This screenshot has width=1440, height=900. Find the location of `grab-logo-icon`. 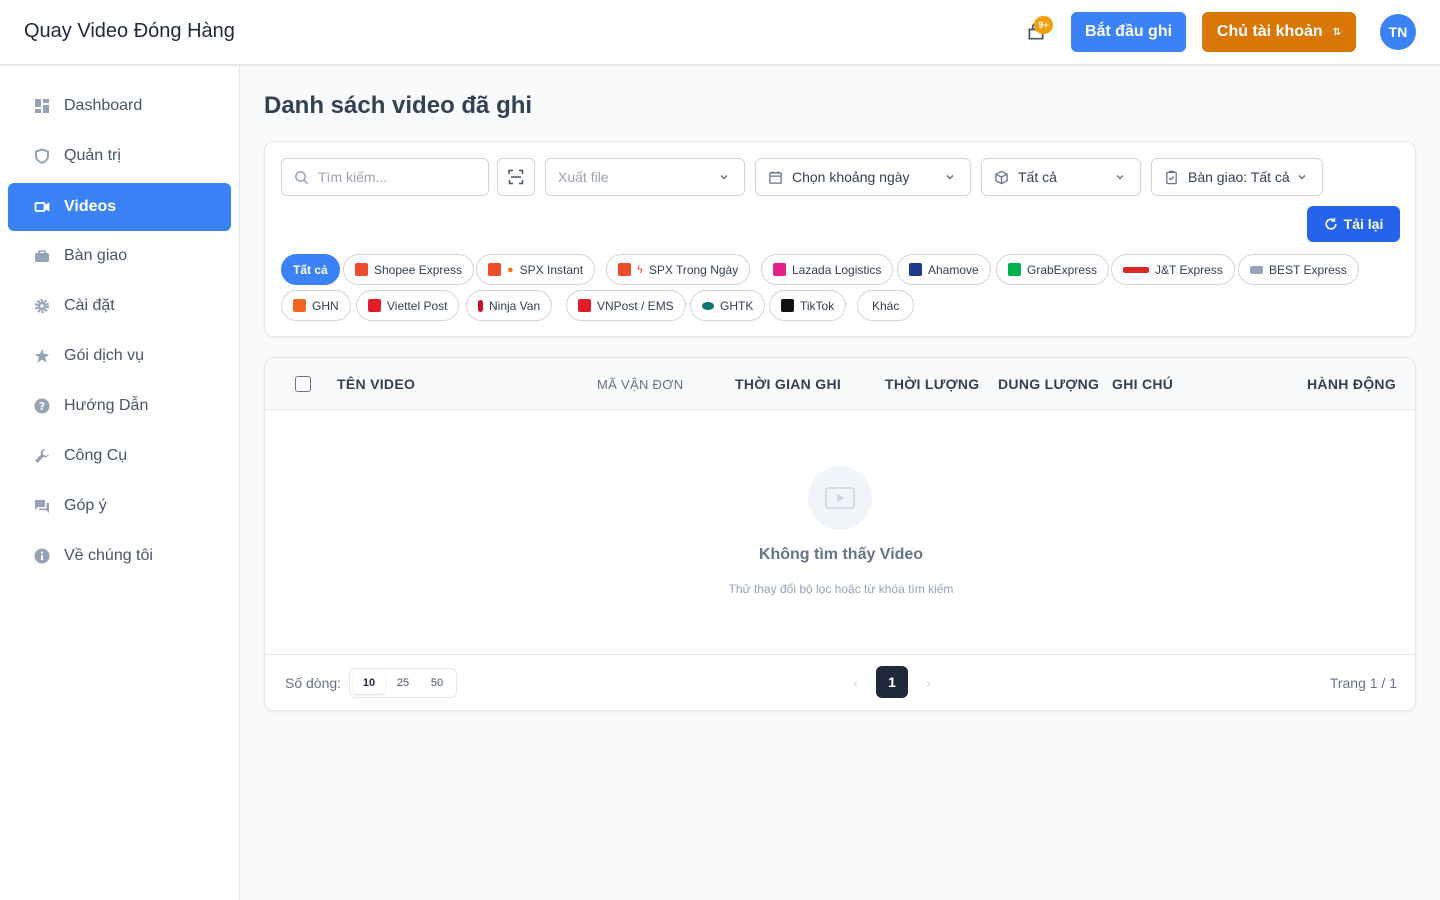

grab-logo-icon is located at coordinates (1014, 269).